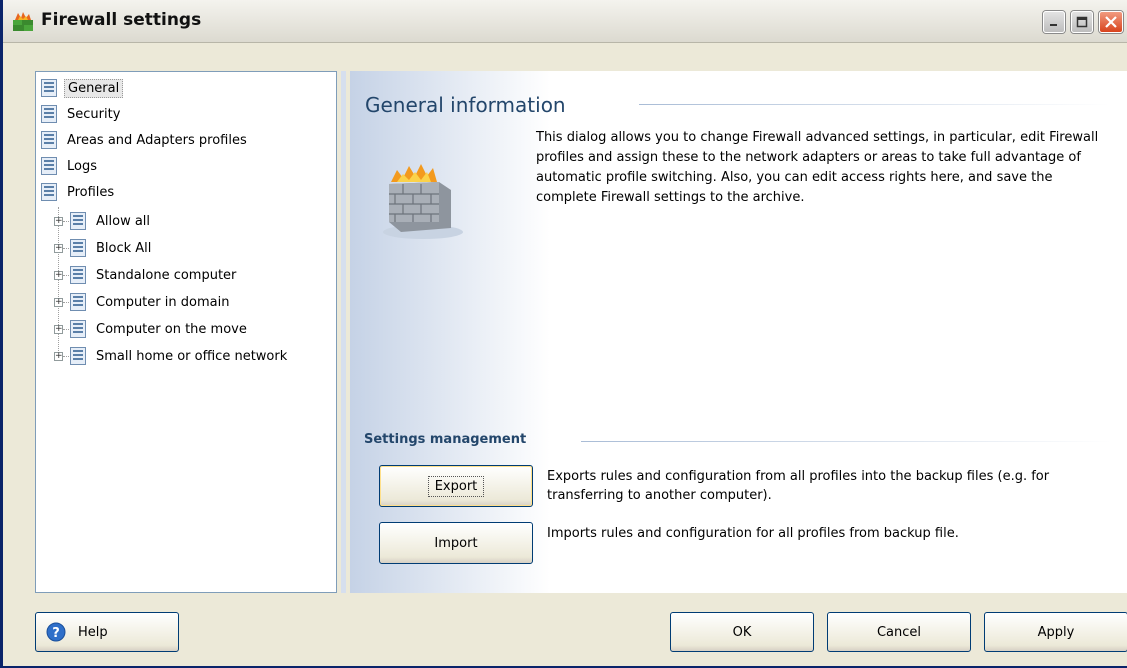 This screenshot has width=1127, height=668. Describe the element at coordinates (94, 114) in the screenshot. I see `tree-item-label: Security` at that location.